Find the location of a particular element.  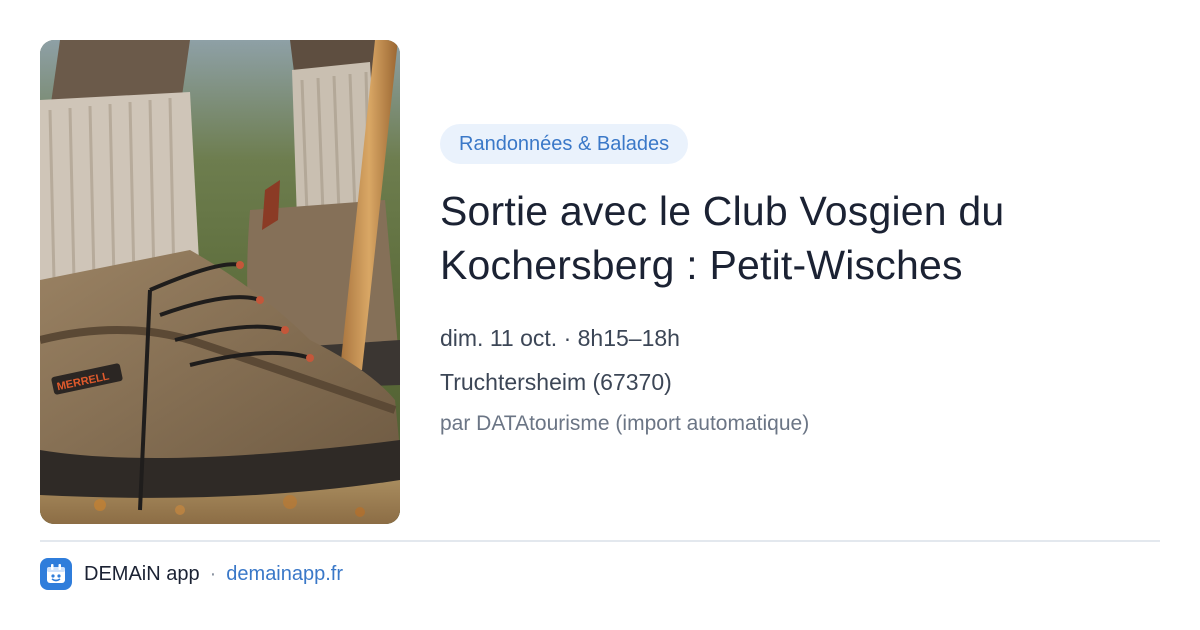

app-name: DEMAiN app is located at coordinates (142, 573).